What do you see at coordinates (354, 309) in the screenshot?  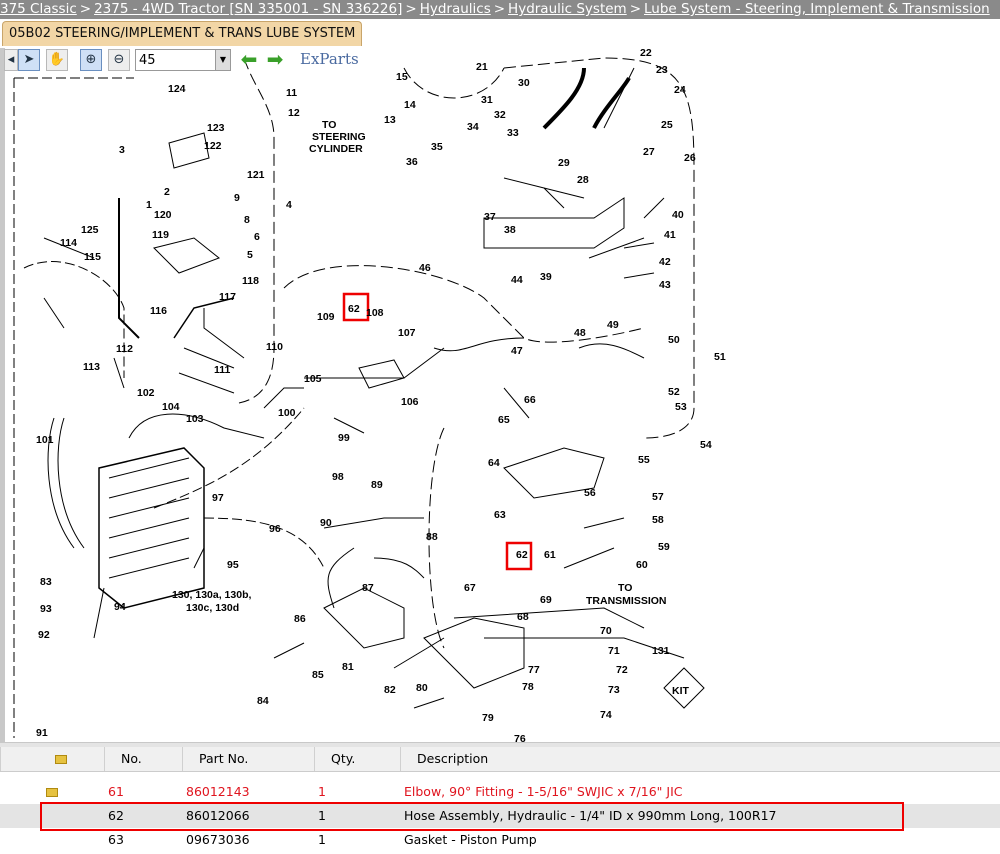 I see `diagram-callout-62-highlighted: 62` at bounding box center [354, 309].